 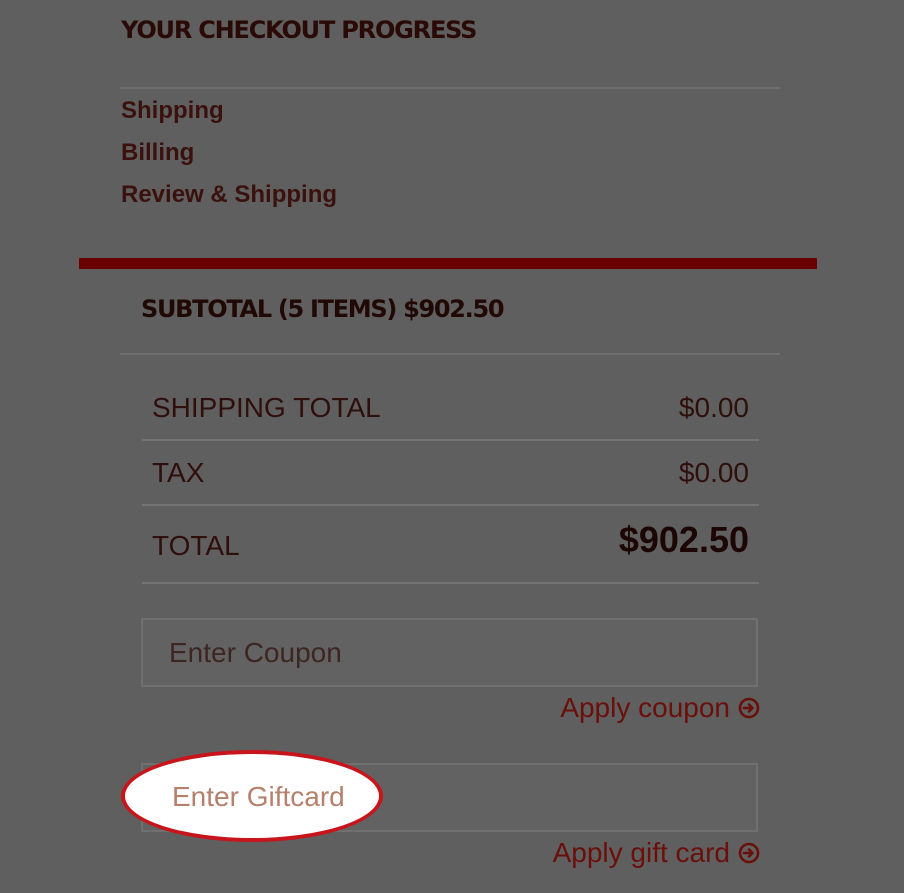 What do you see at coordinates (450, 545) in the screenshot?
I see `summary-row-total: TOTAL $902.50` at bounding box center [450, 545].